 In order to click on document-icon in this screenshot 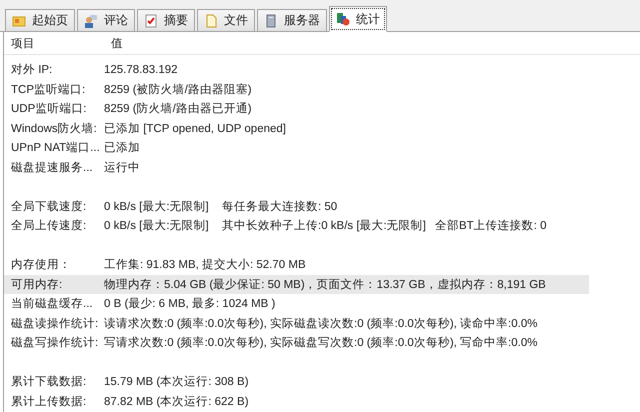, I will do `click(211, 21)`.